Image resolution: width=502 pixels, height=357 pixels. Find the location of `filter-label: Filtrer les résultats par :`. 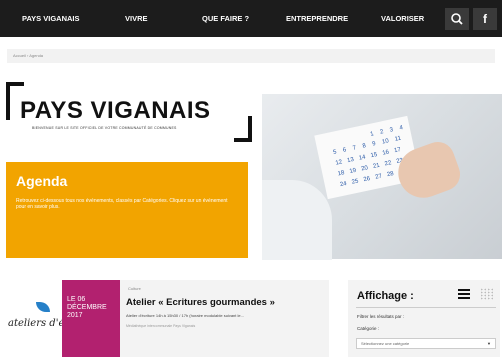

filter-label: Filtrer les résultats par : is located at coordinates (381, 316).